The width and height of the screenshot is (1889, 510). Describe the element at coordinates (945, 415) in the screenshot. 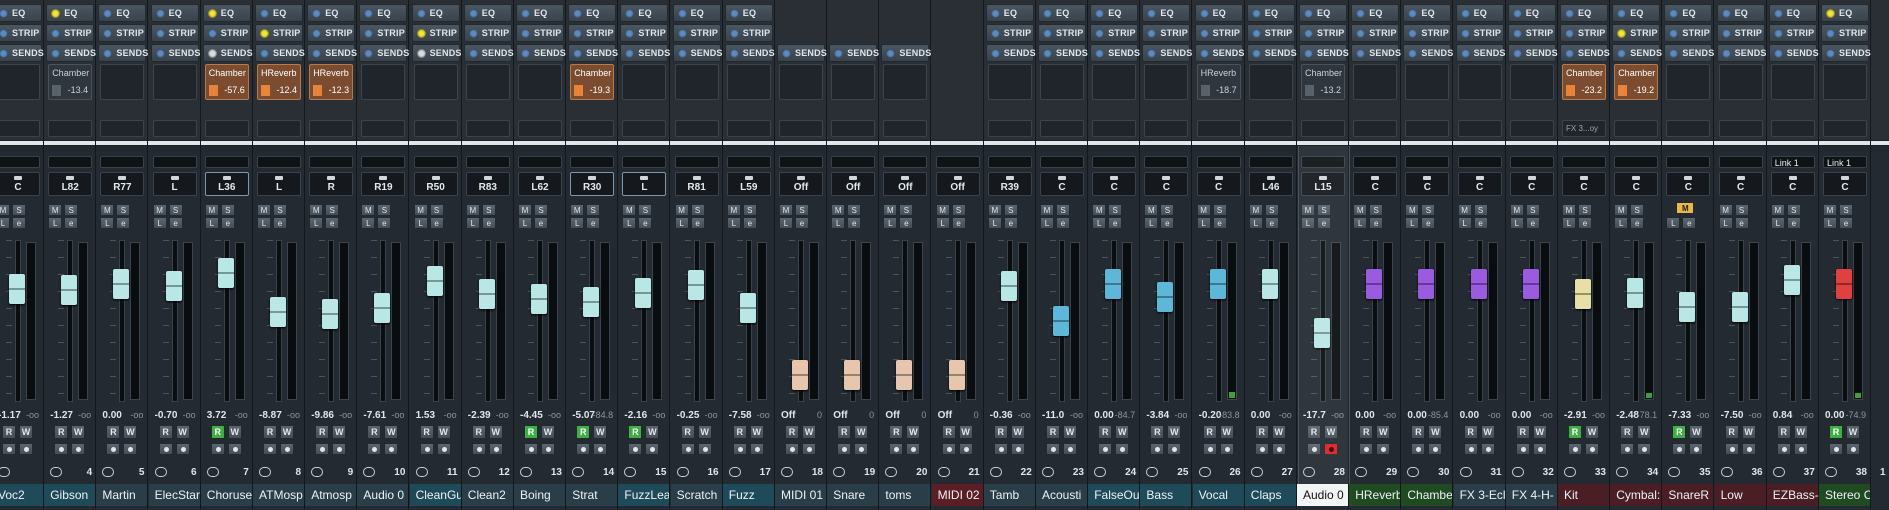

I see `volume-value: Off` at that location.